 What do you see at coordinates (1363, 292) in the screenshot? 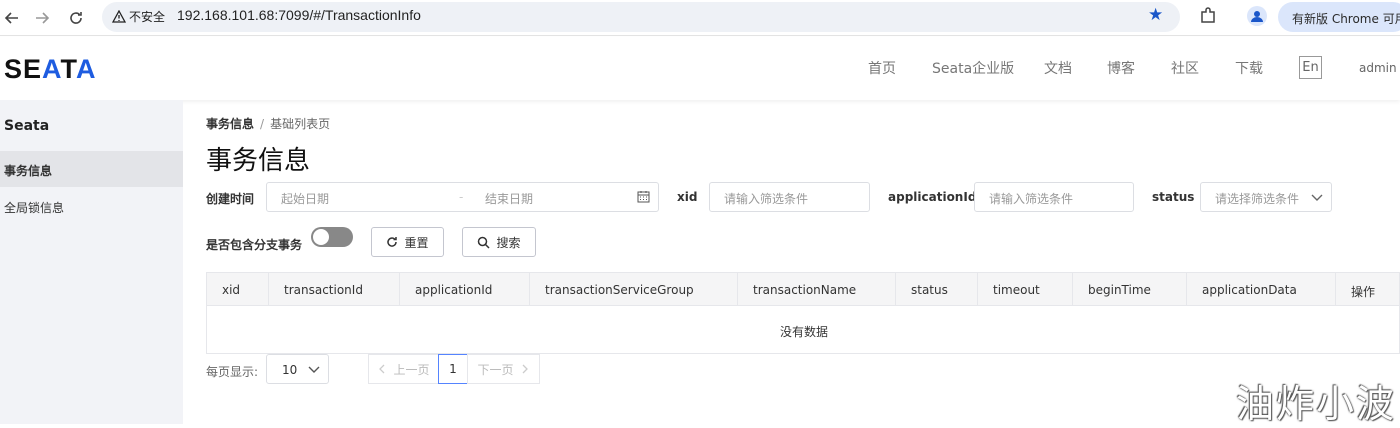
I see `col-actions: 操作` at bounding box center [1363, 292].